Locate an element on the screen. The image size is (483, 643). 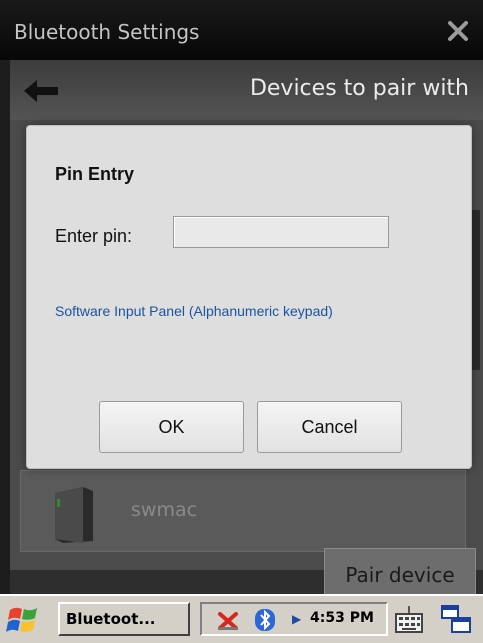
cancel-button: Cancel is located at coordinates (329, 427).